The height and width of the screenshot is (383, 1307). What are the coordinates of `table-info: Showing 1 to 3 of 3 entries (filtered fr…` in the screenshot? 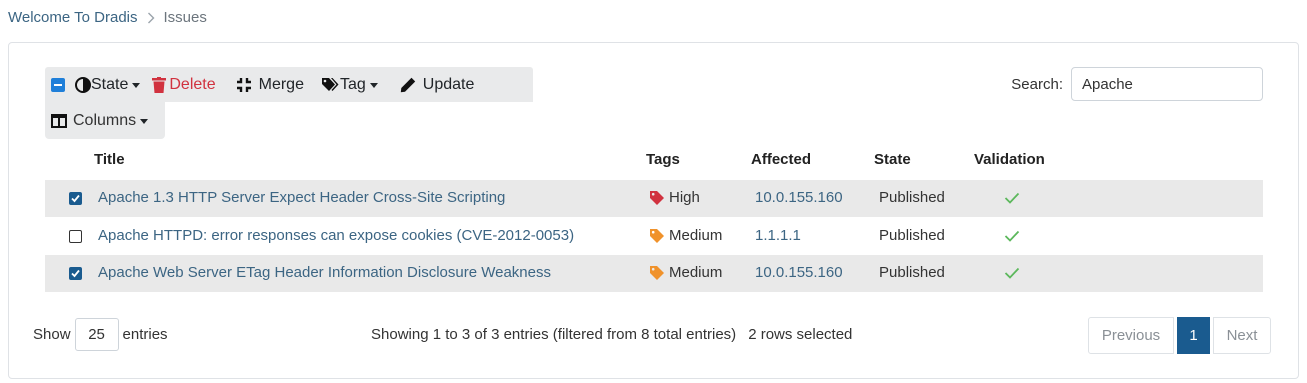 It's located at (611, 334).